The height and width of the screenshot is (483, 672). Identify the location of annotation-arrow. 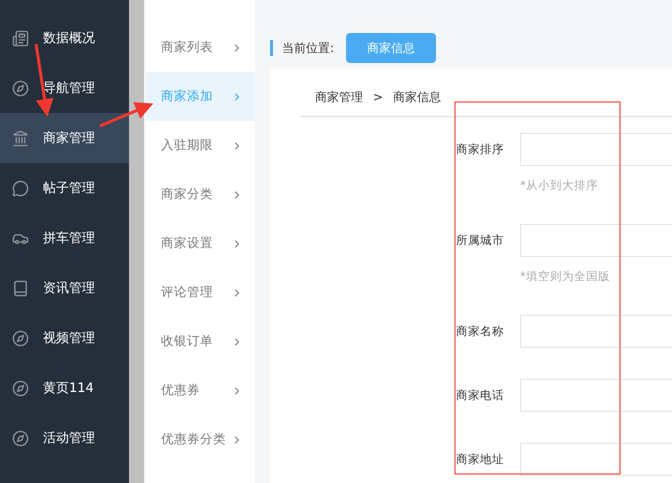
(126, 115).